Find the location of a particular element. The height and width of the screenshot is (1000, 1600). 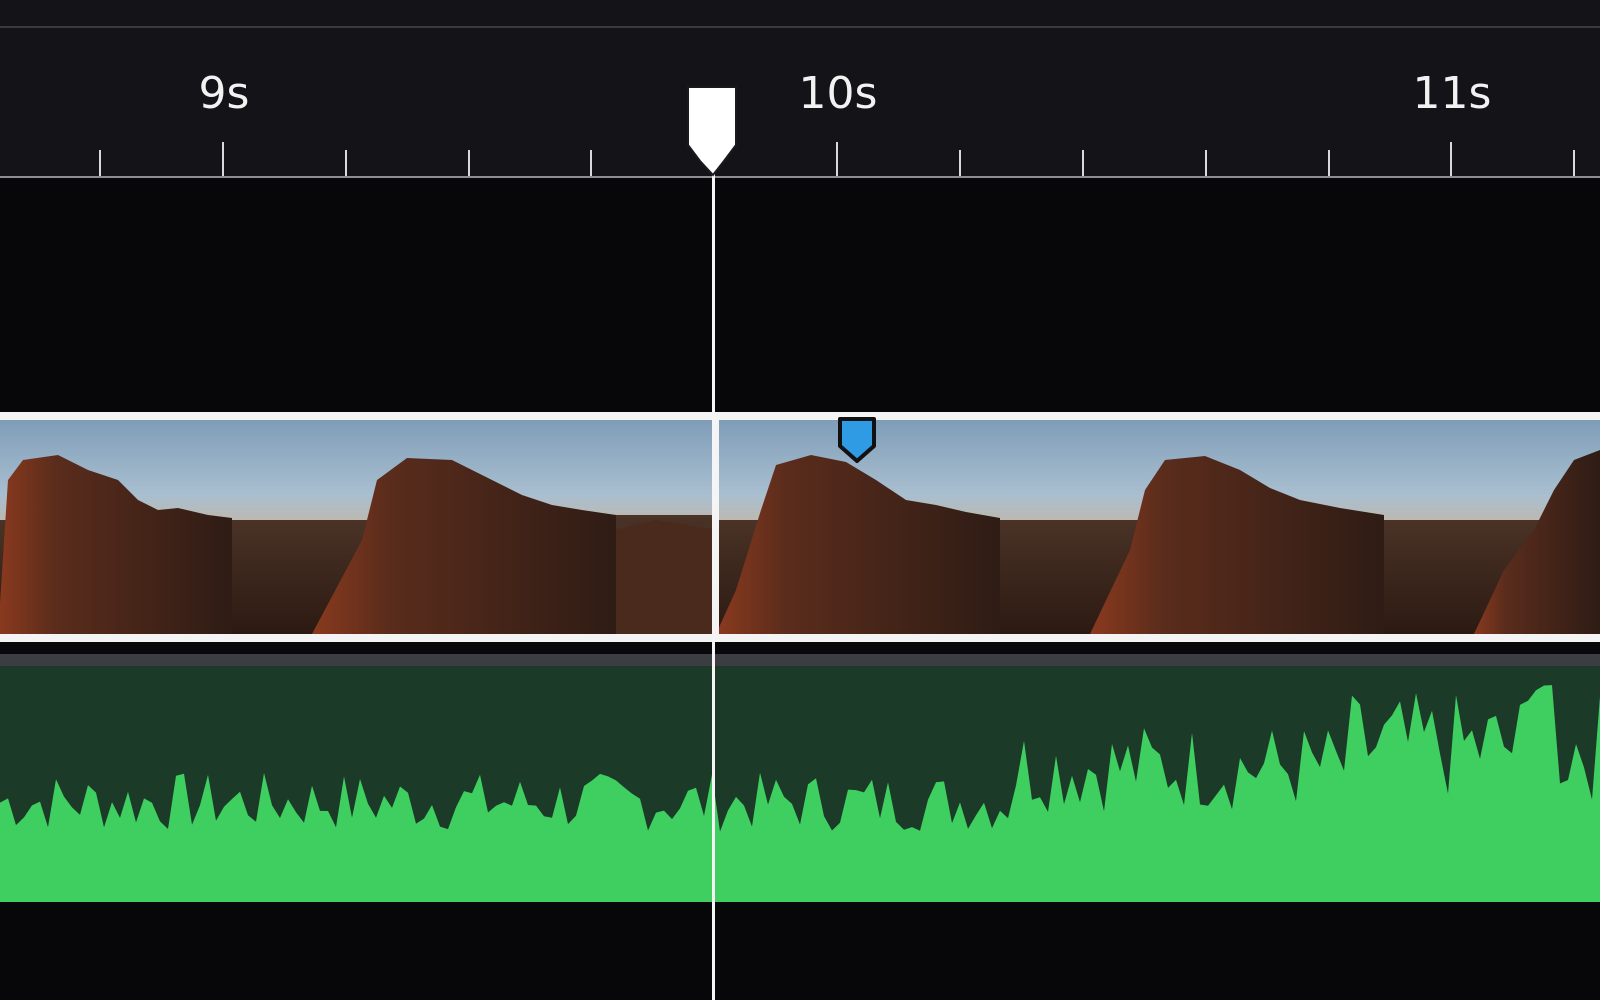

marker-icon is located at coordinates (857, 440).